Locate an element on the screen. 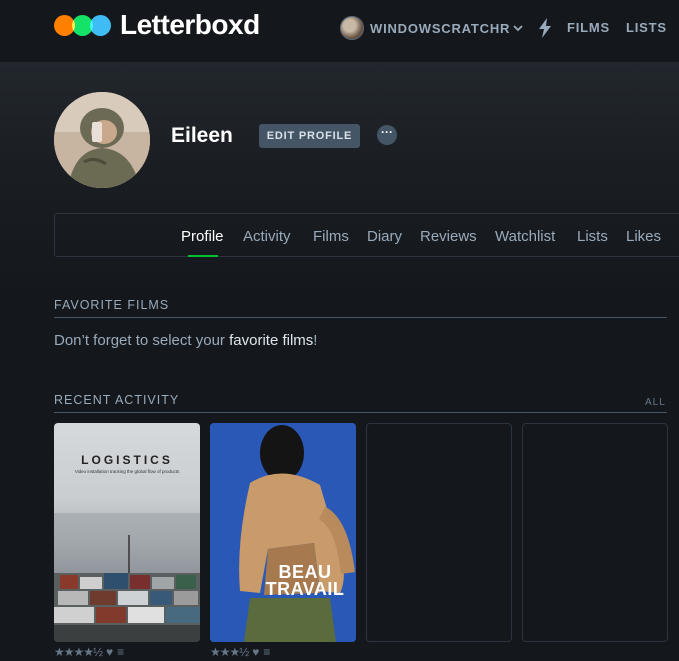 Image resolution: width=679 pixels, height=661 pixels. tab-reviews: Reviews is located at coordinates (448, 236).